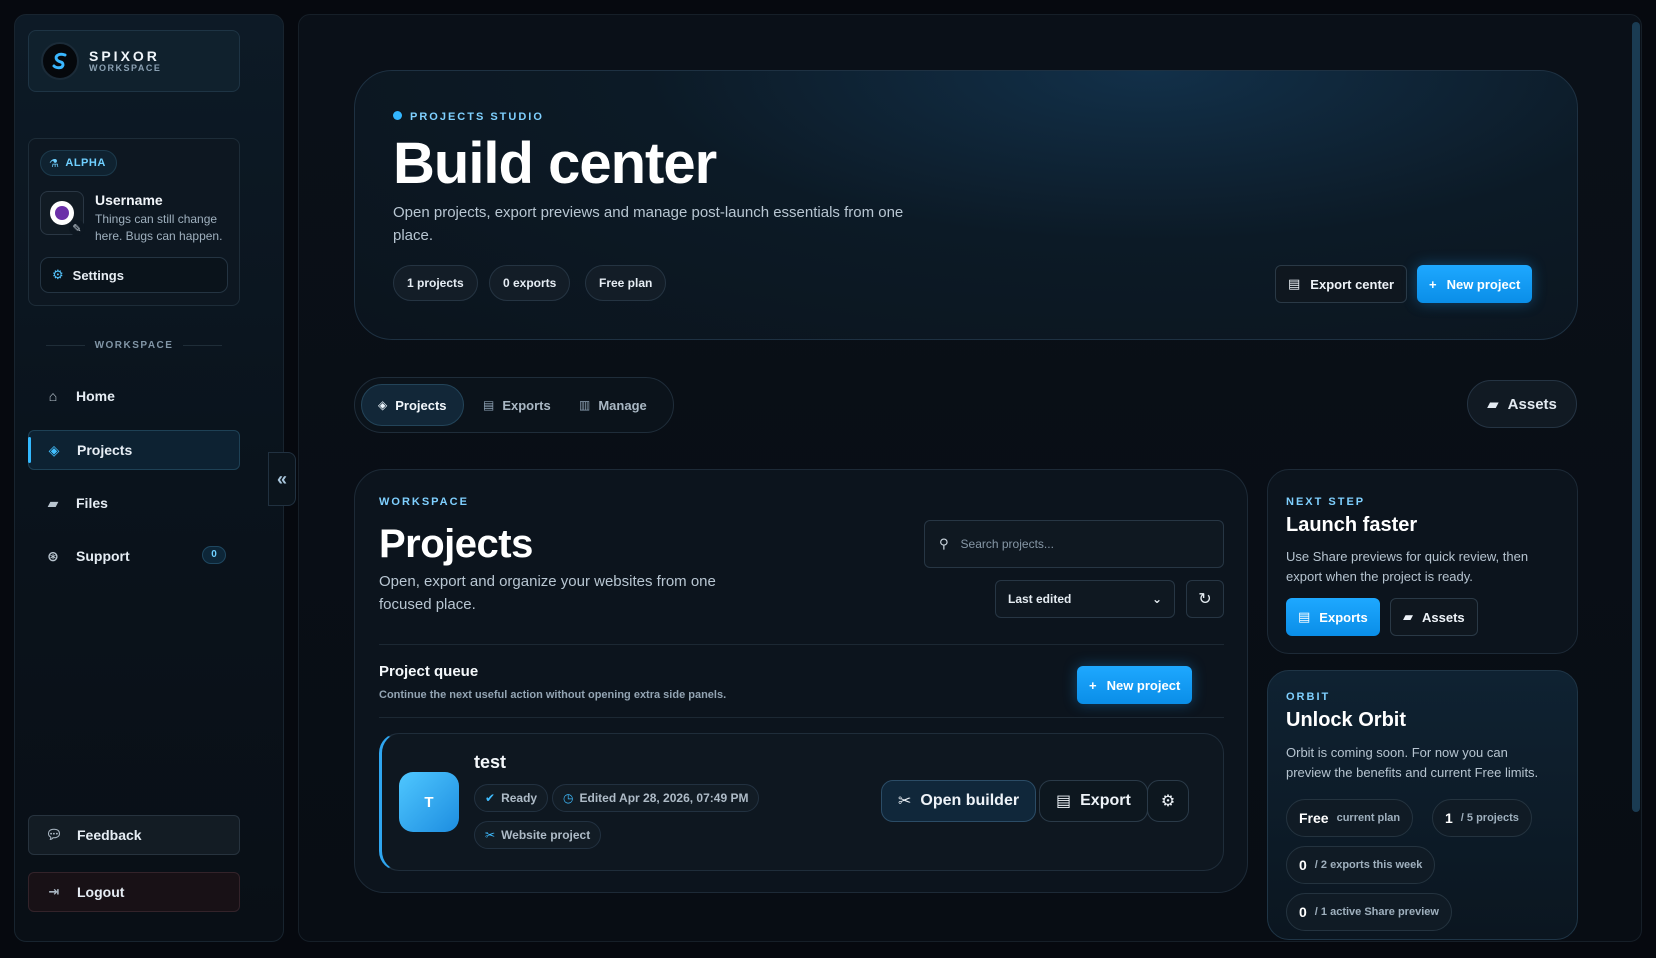  Describe the element at coordinates (517, 405) in the screenshot. I see `tab-exports: ▤ Exports` at that location.